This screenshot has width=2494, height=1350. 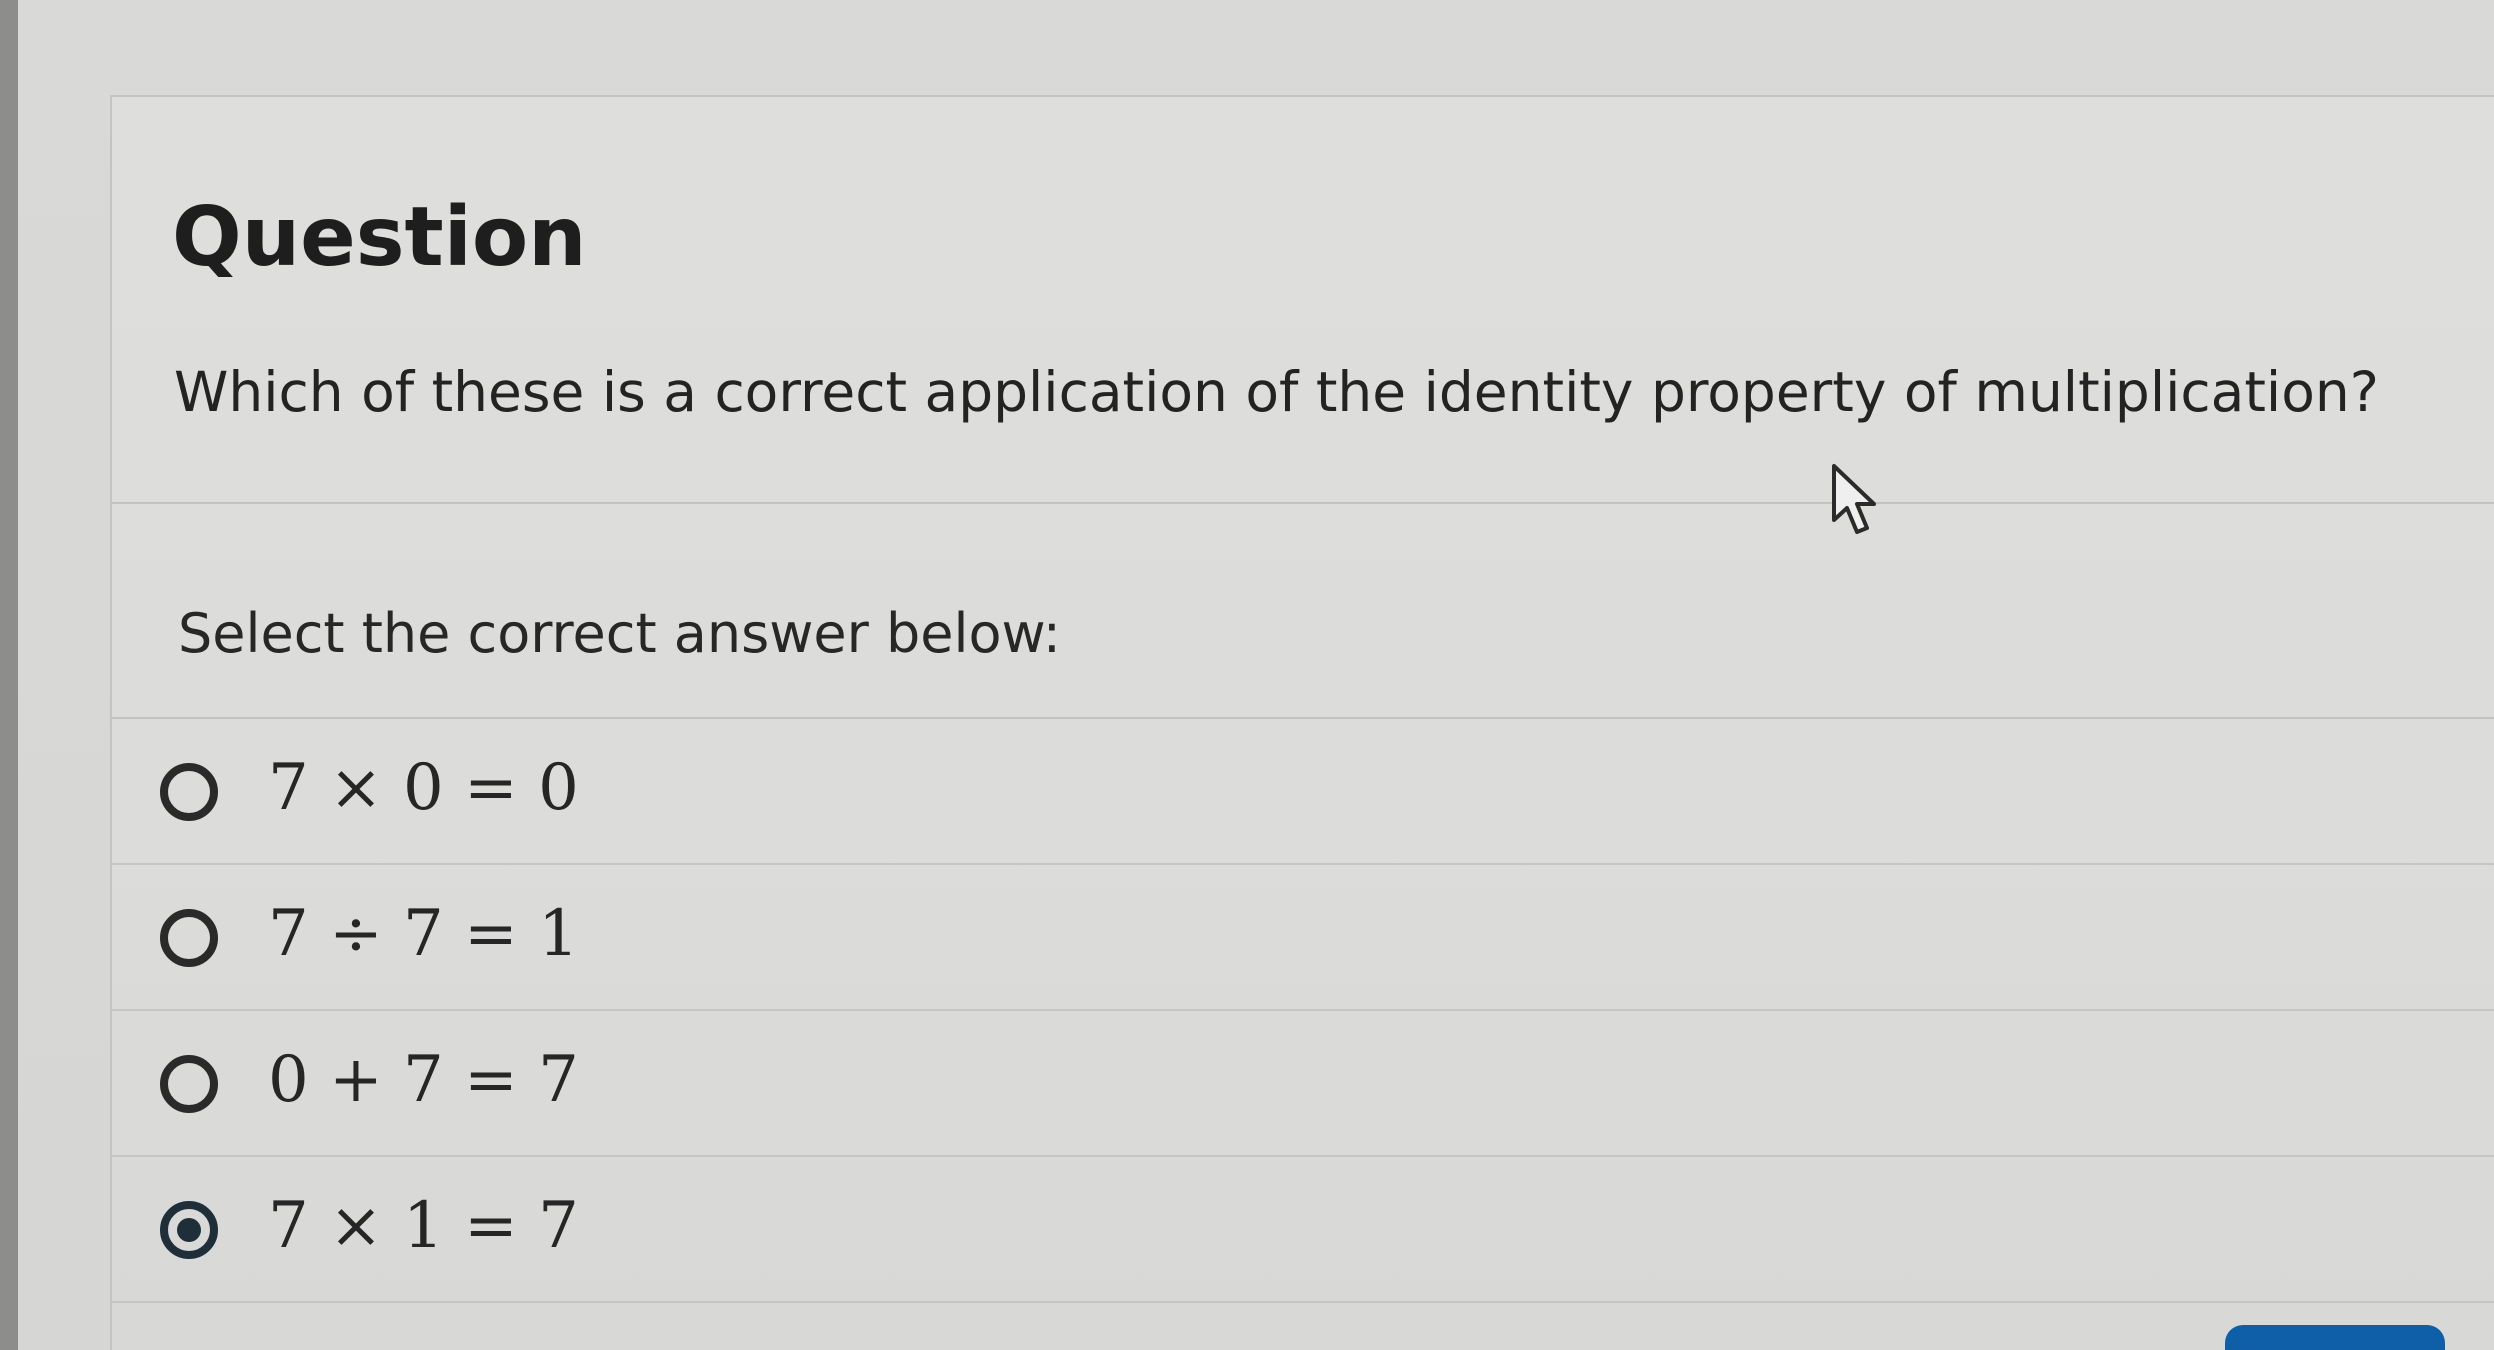 What do you see at coordinates (423, 1080) in the screenshot?
I see `answer-option-label: 0 + 7 = 7` at bounding box center [423, 1080].